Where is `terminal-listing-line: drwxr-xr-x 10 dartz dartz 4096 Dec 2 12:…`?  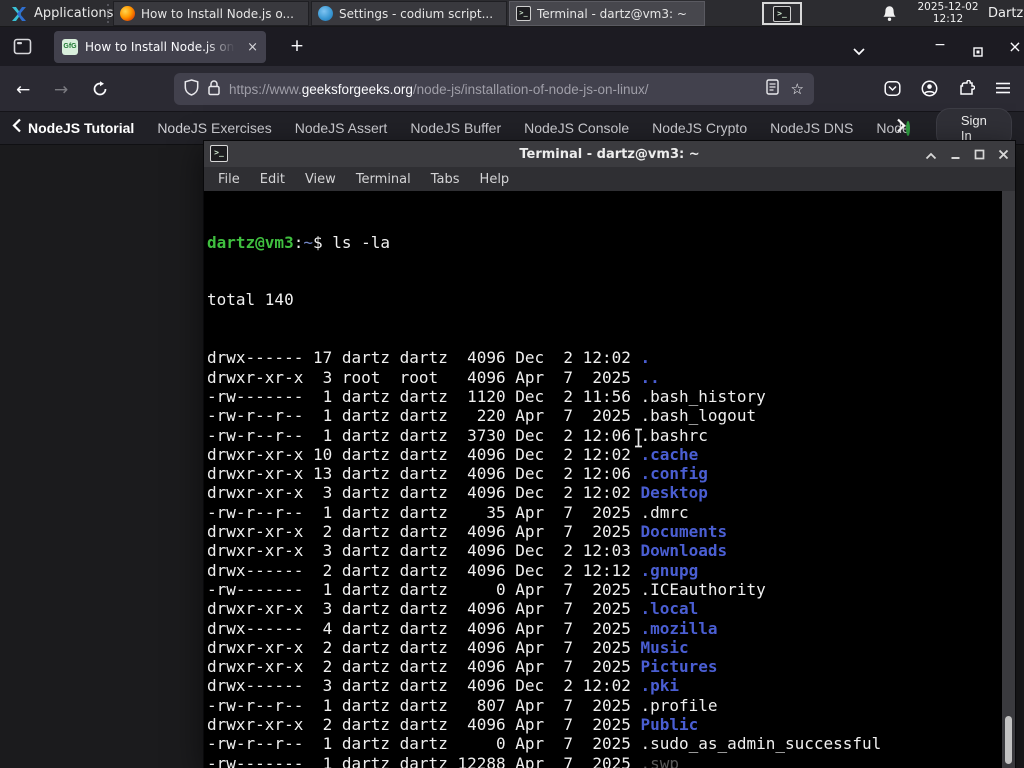
terminal-listing-line: drwxr-xr-x 10 dartz dartz 4096 Dec 2 12:… is located at coordinates (453, 454).